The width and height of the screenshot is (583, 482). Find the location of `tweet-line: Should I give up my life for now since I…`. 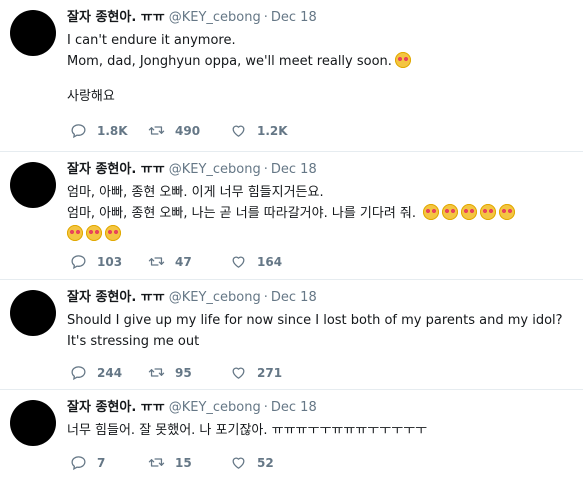

tweet-line: Should I give up my life for now since I… is located at coordinates (315, 320).